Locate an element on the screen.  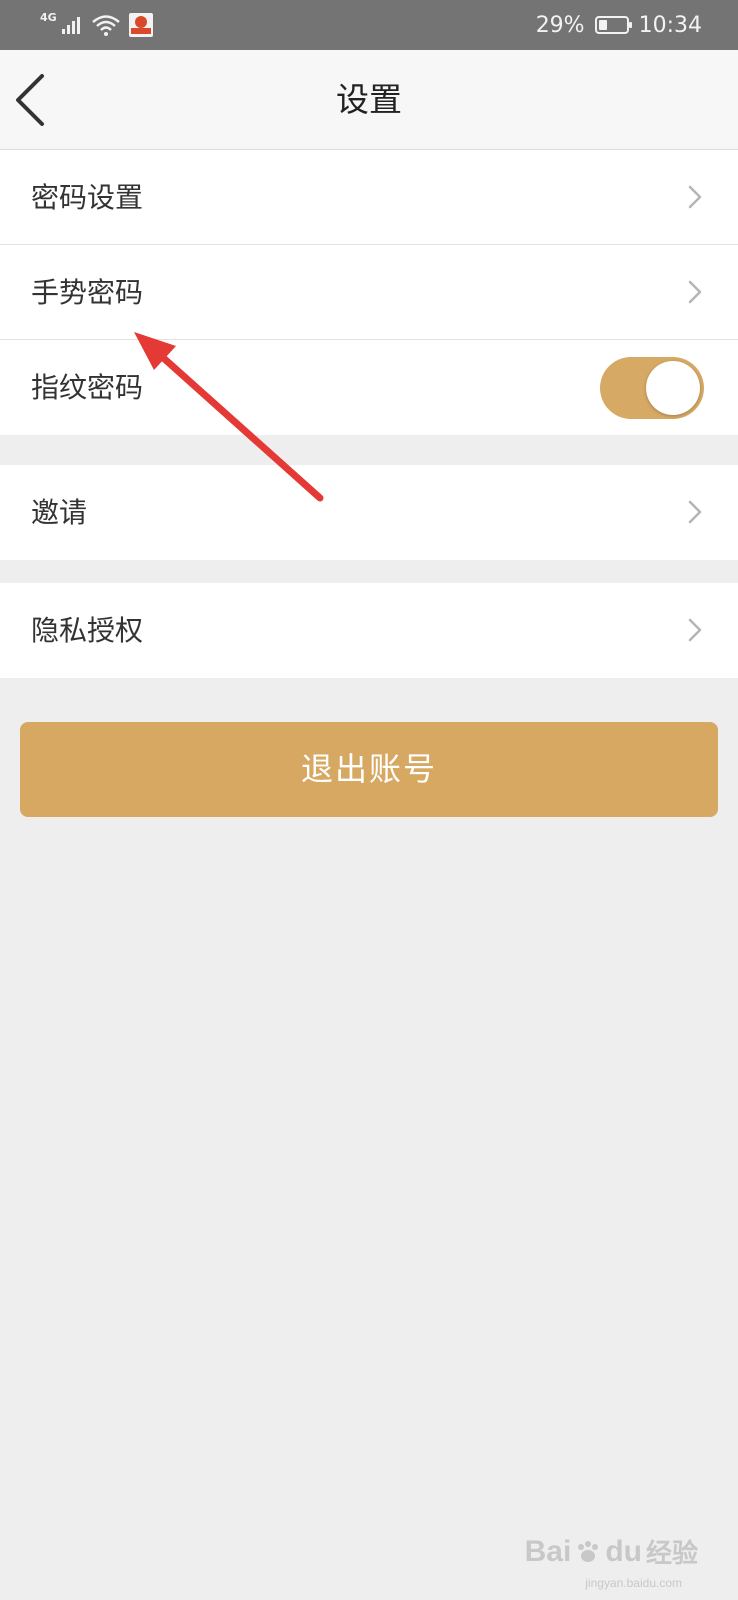
row-label: 密码设置 is located at coordinates (87, 197).